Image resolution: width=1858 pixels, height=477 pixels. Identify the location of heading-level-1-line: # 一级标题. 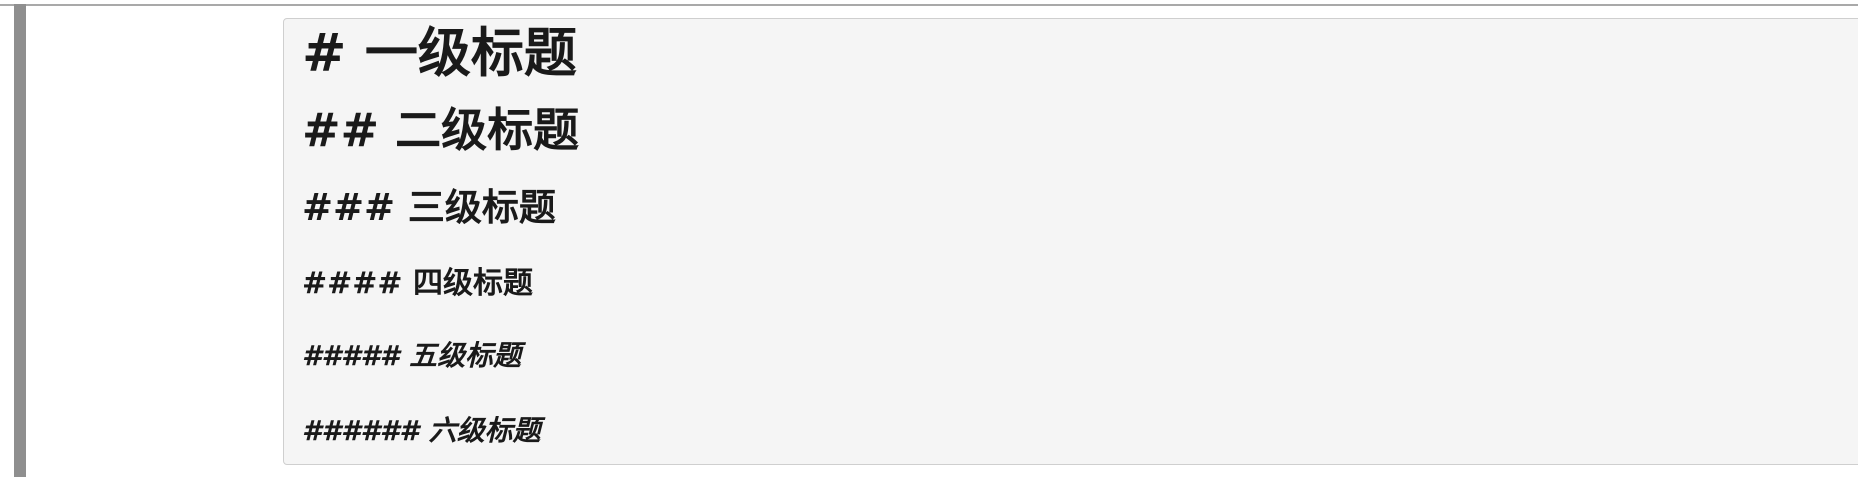
(439, 53).